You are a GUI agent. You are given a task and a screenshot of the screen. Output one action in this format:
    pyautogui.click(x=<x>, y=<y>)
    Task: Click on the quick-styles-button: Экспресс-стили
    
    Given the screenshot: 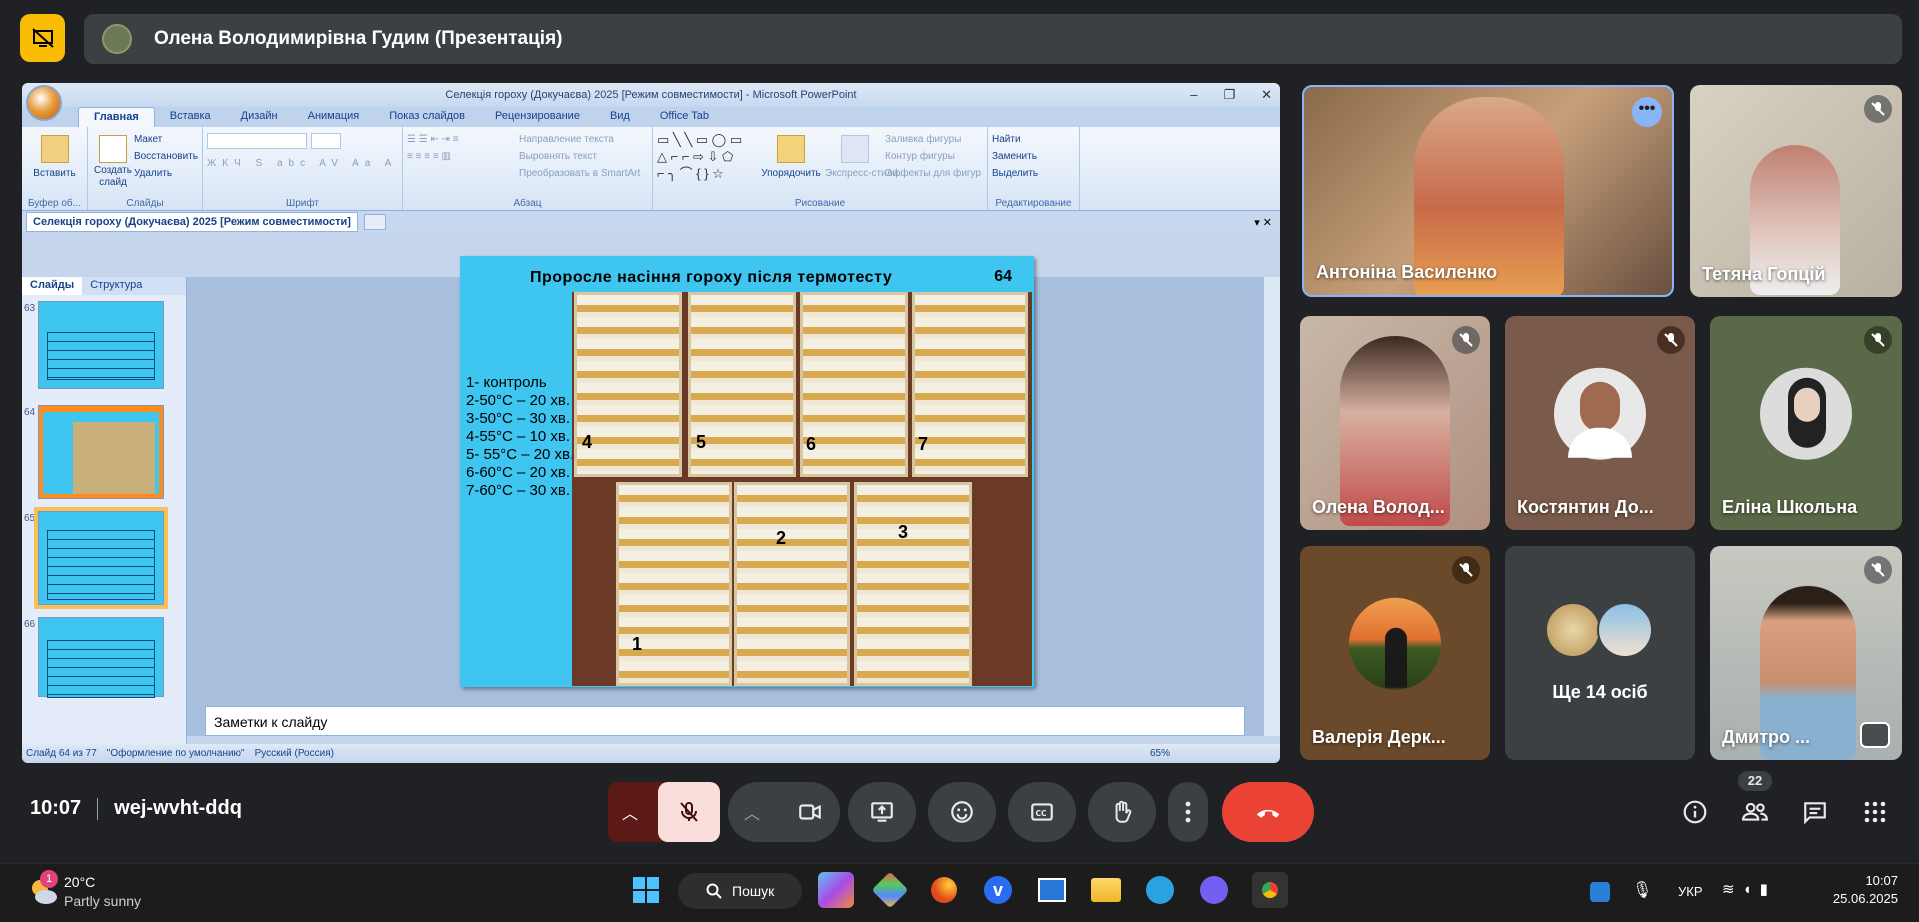 What is the action you would take?
    pyautogui.click(x=861, y=173)
    